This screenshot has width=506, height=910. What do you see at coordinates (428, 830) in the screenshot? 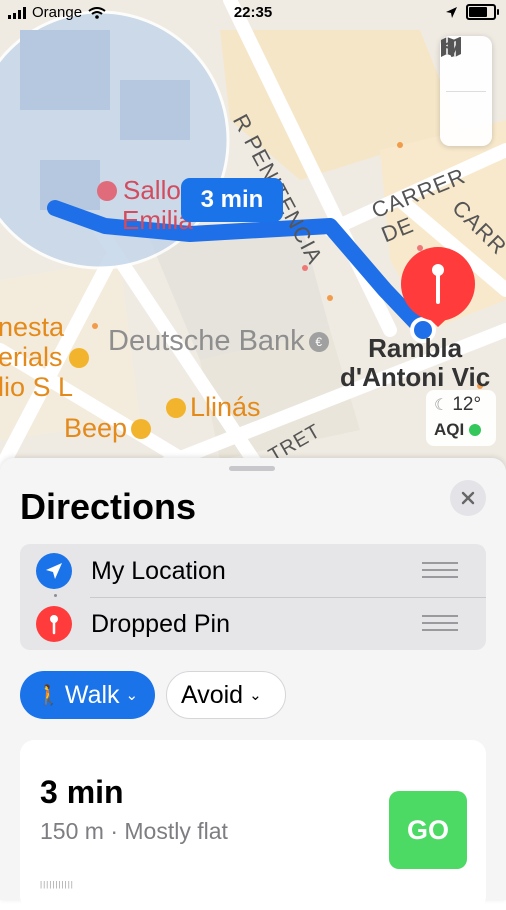
I see `go-button: GO` at bounding box center [428, 830].